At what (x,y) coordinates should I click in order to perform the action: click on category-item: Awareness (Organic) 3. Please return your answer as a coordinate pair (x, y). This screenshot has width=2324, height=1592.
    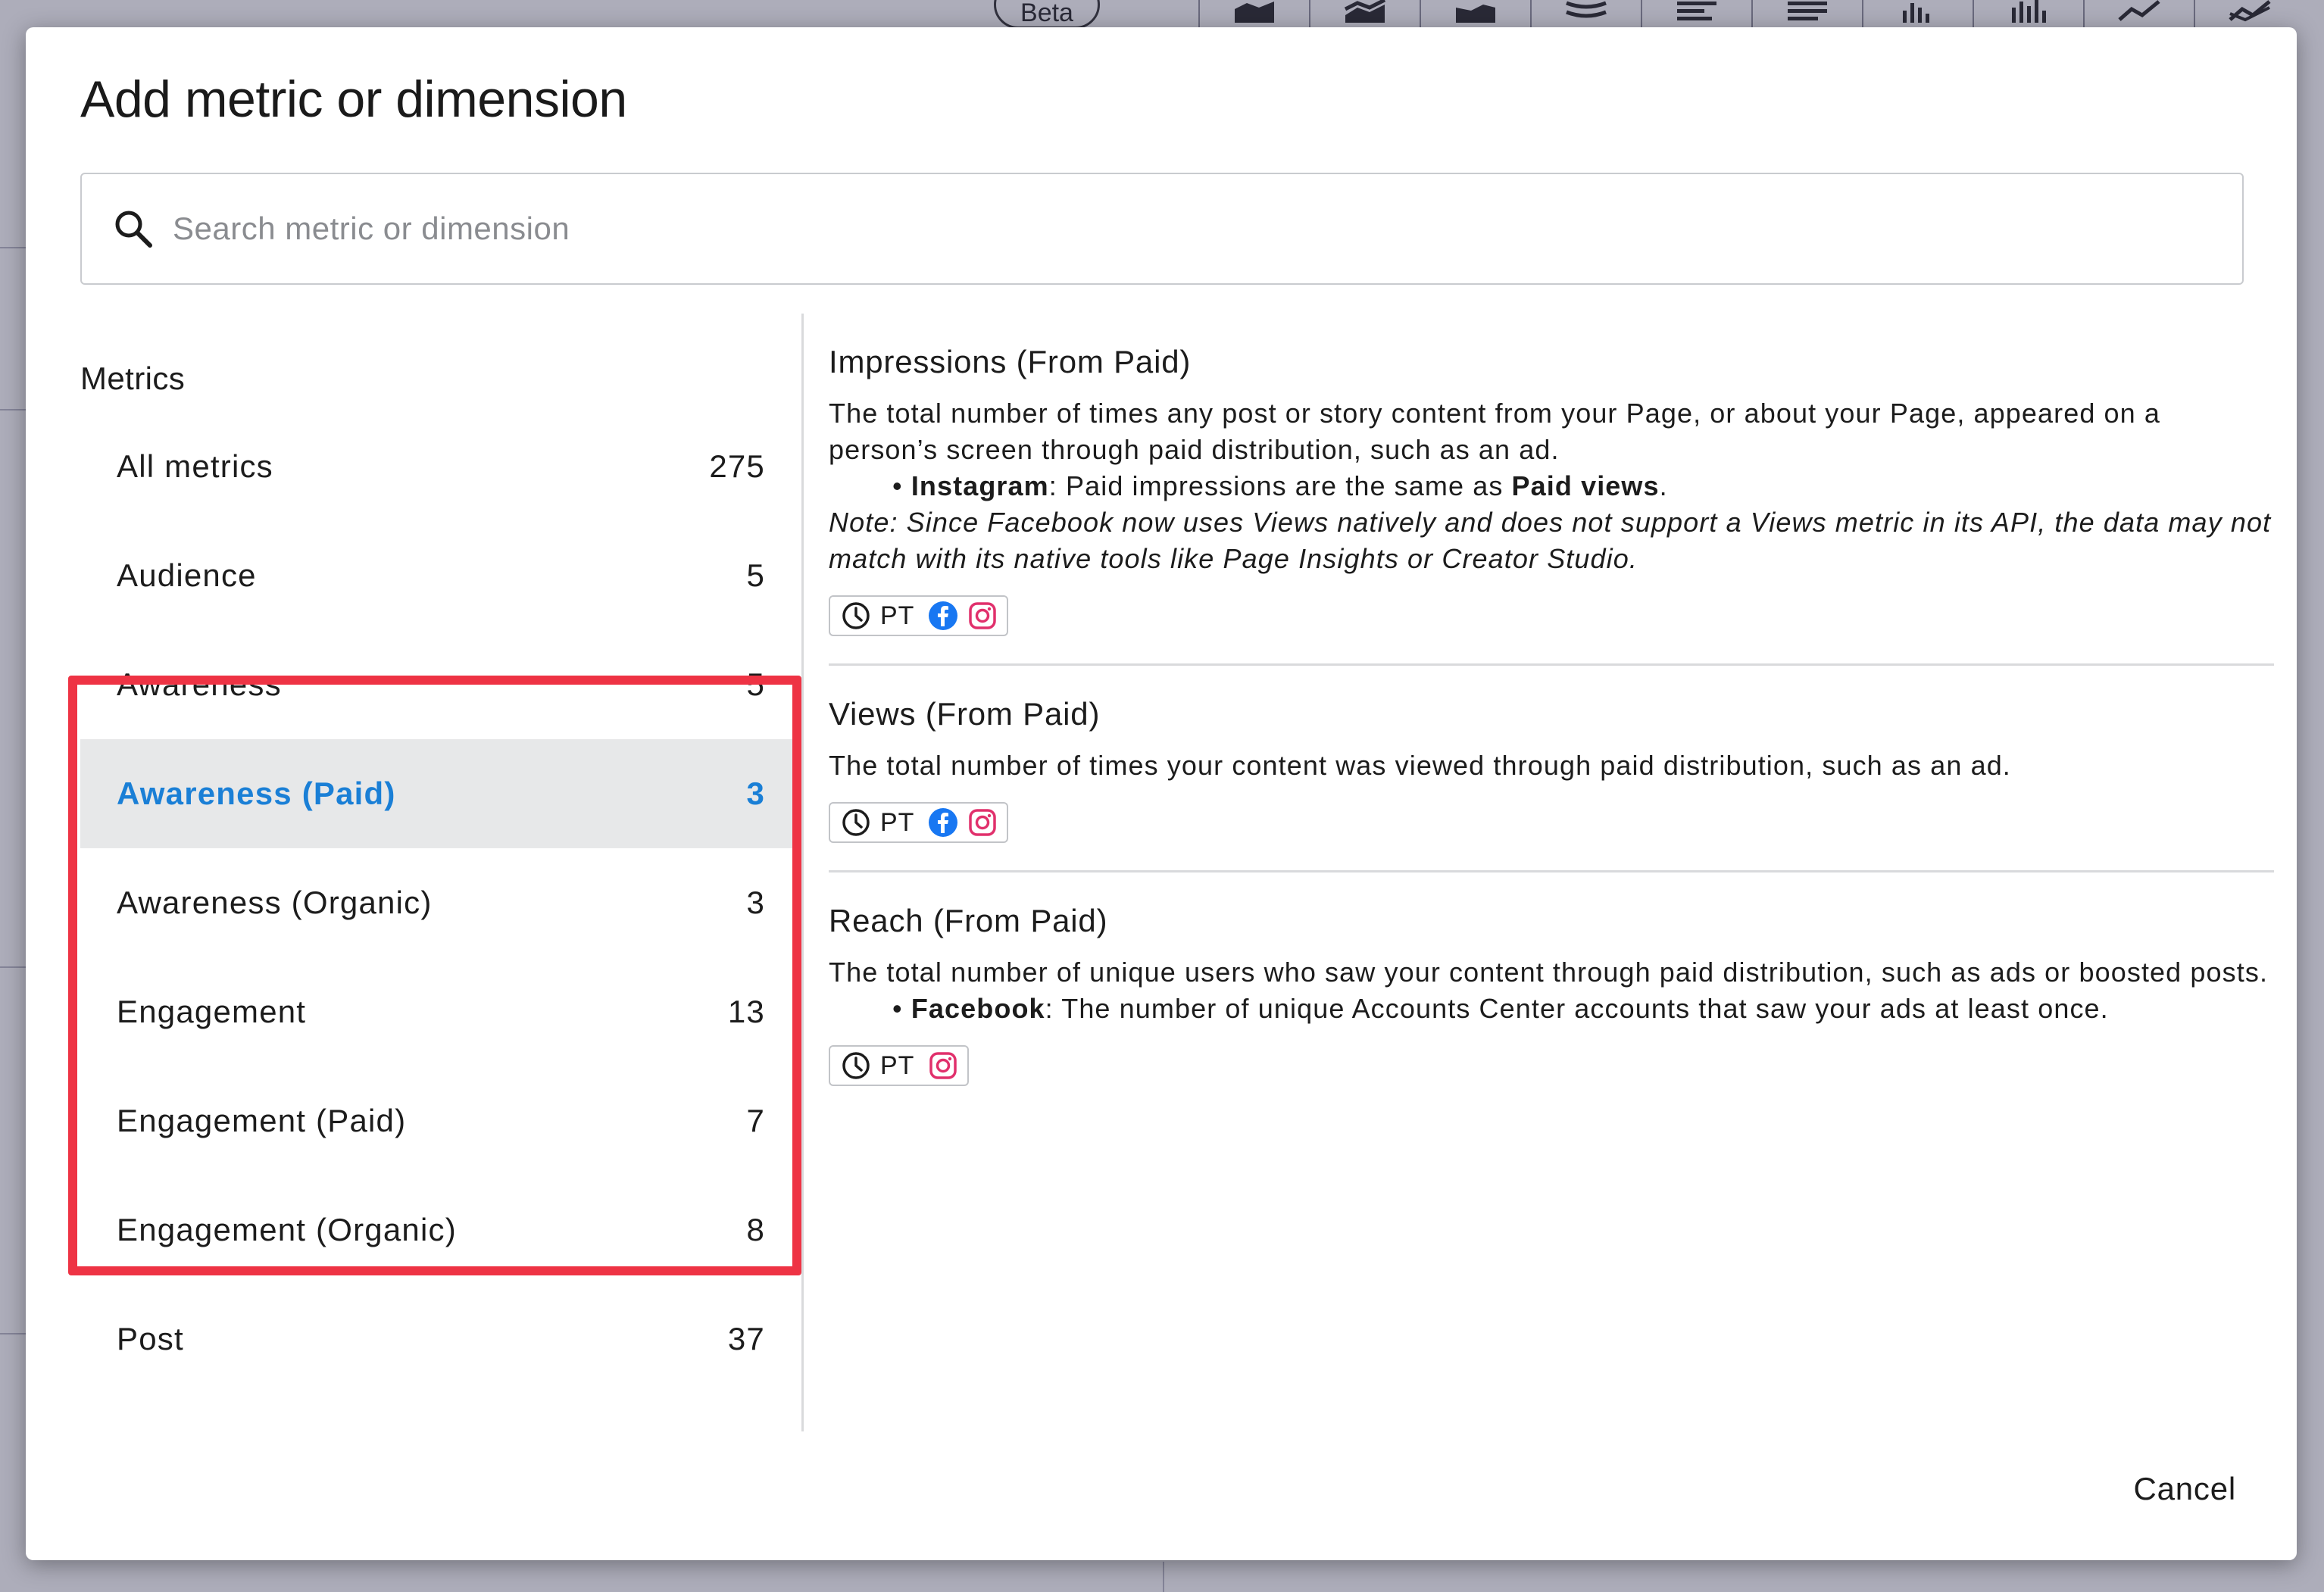
    Looking at the image, I should click on (440, 902).